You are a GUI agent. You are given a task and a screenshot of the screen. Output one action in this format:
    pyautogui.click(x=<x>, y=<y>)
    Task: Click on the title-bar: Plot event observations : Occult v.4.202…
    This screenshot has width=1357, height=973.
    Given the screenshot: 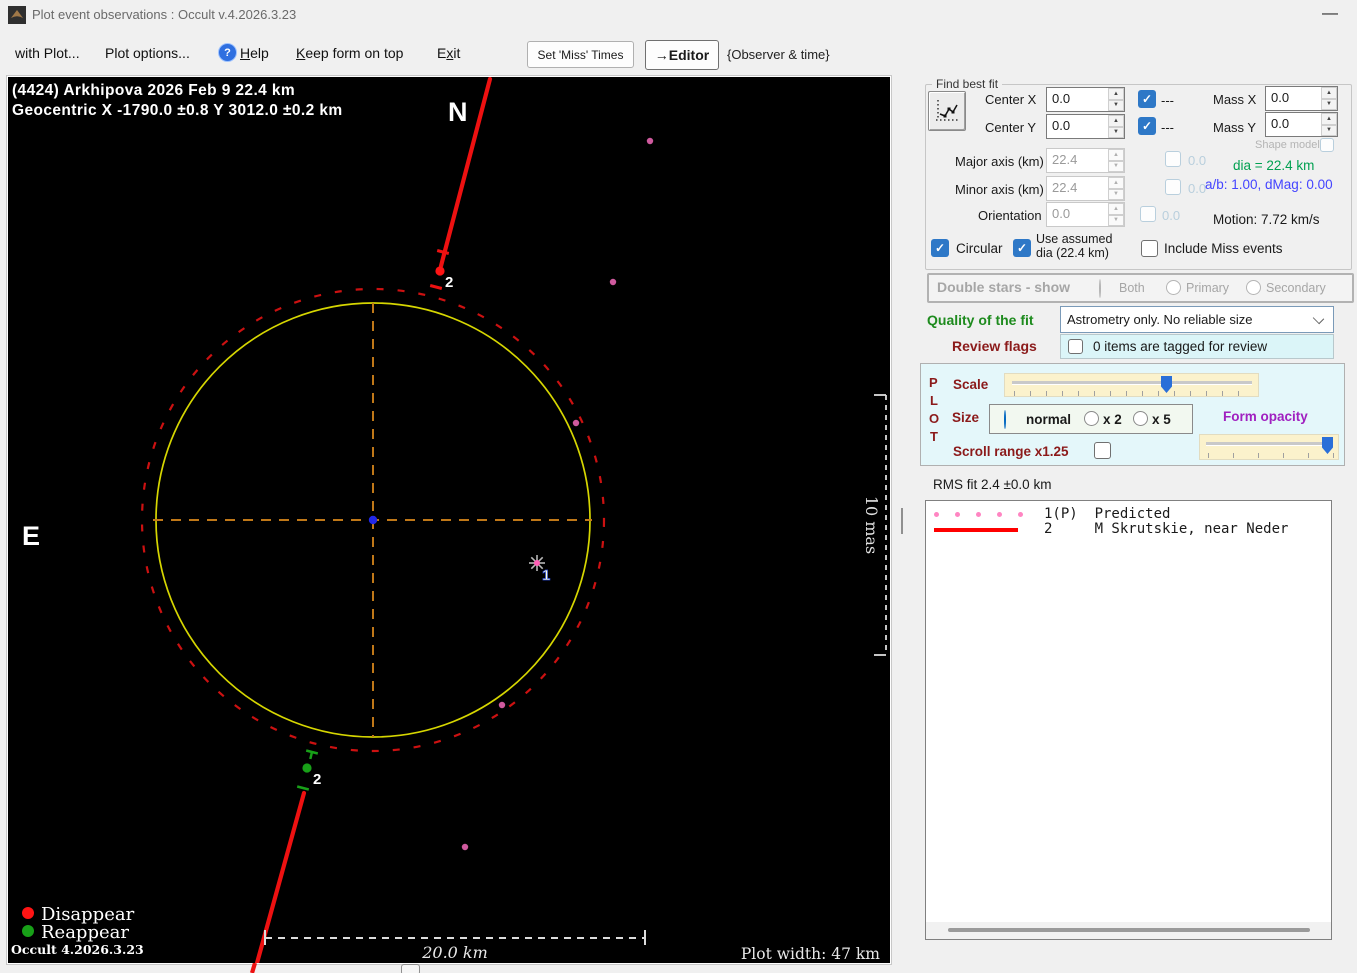 What is the action you would take?
    pyautogui.click(x=678, y=15)
    